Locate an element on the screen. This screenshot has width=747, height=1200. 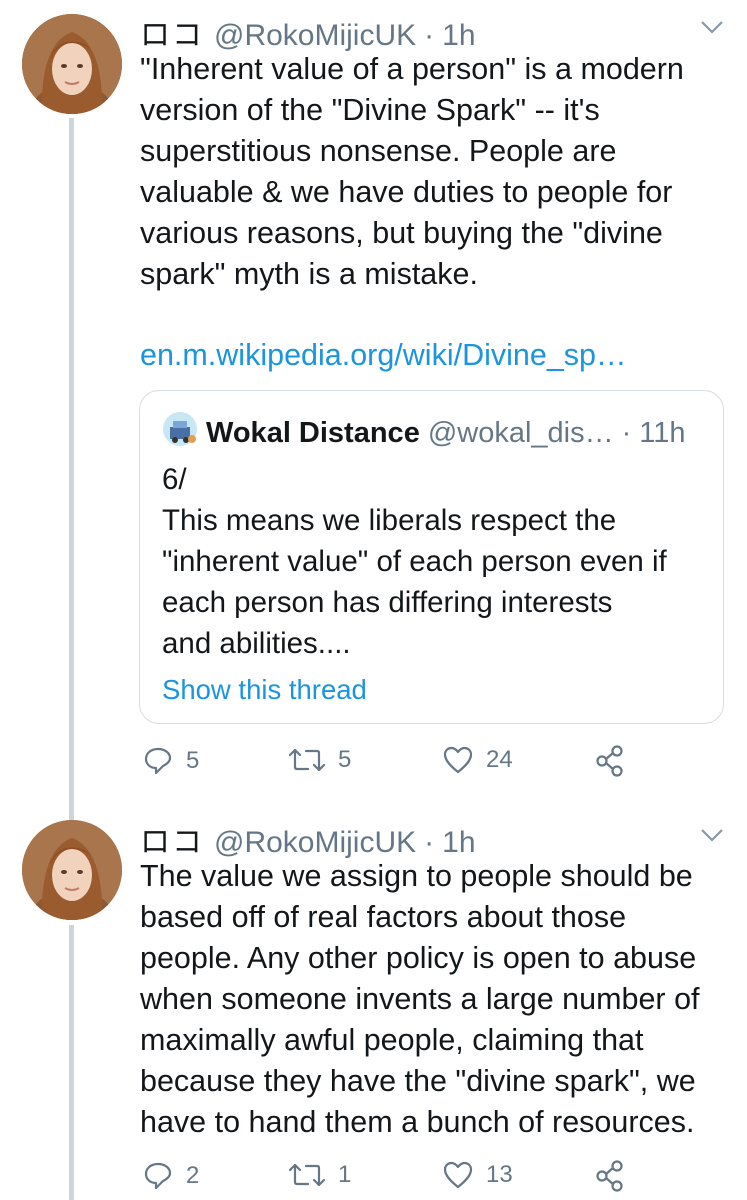
tweet-actions: 2 1 13 is located at coordinates (400, 1180).